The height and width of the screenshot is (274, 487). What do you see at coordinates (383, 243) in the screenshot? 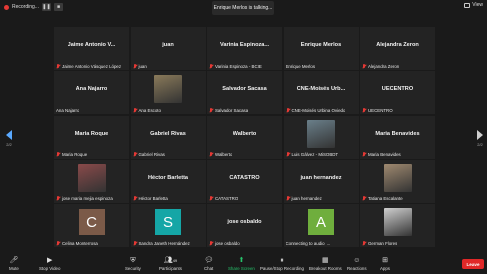
I see `participant-name: German Flores` at bounding box center [383, 243].